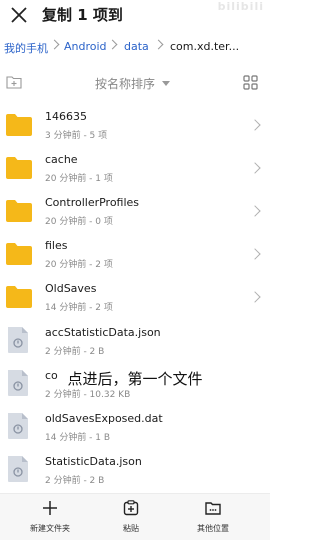 This screenshot has height=540, width=320. I want to click on bottom-bar: 新建文件夹 粘贴 其他位置, so click(135, 516).